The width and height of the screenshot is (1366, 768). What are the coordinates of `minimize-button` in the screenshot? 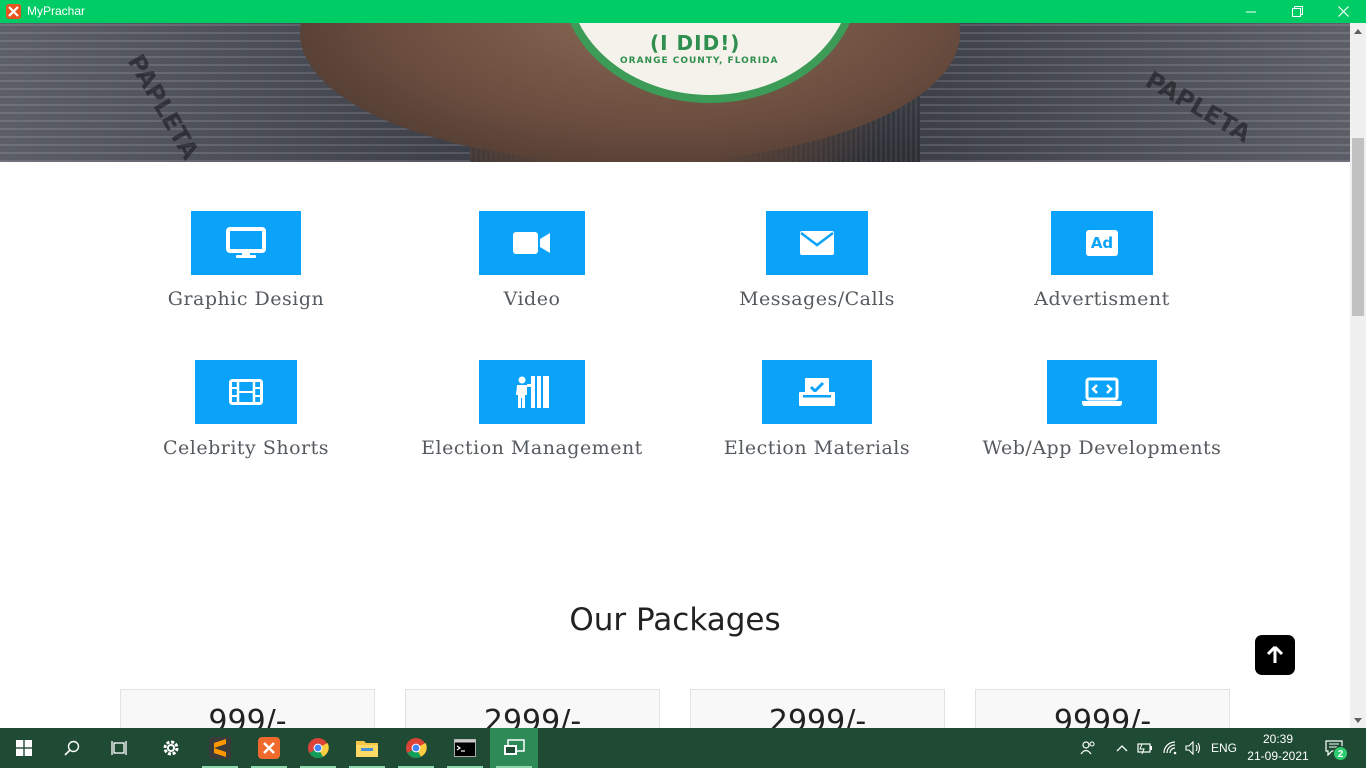 It's located at (1251, 11).